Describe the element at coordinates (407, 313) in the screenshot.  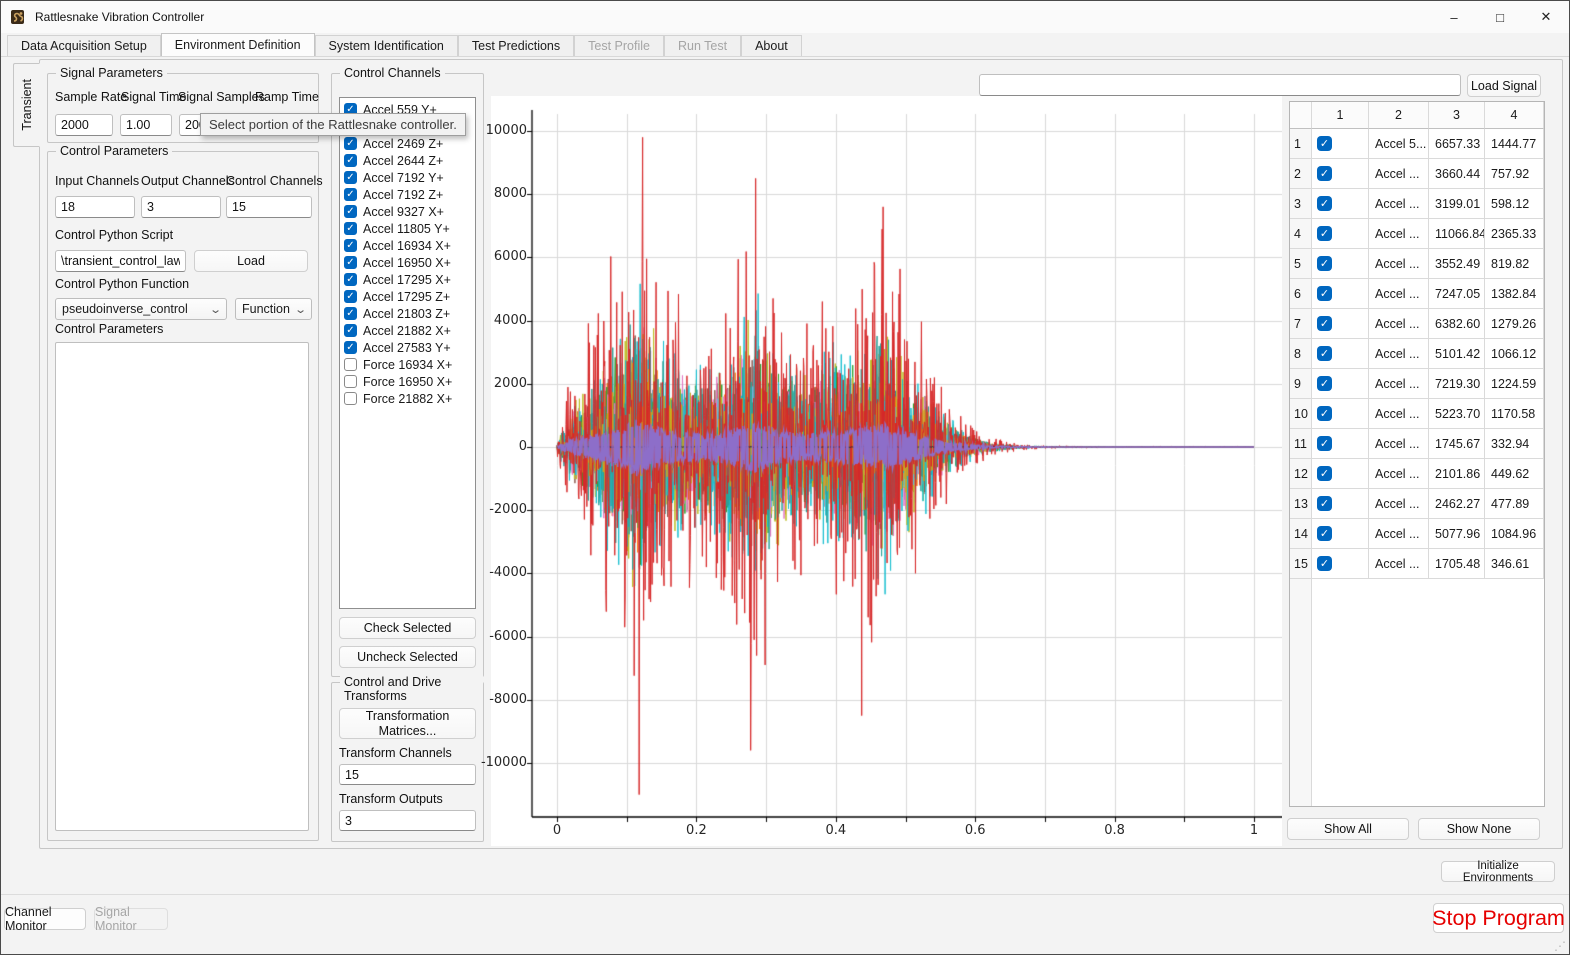
I see `channel-item: ✓ Accel 21803 Z+` at that location.